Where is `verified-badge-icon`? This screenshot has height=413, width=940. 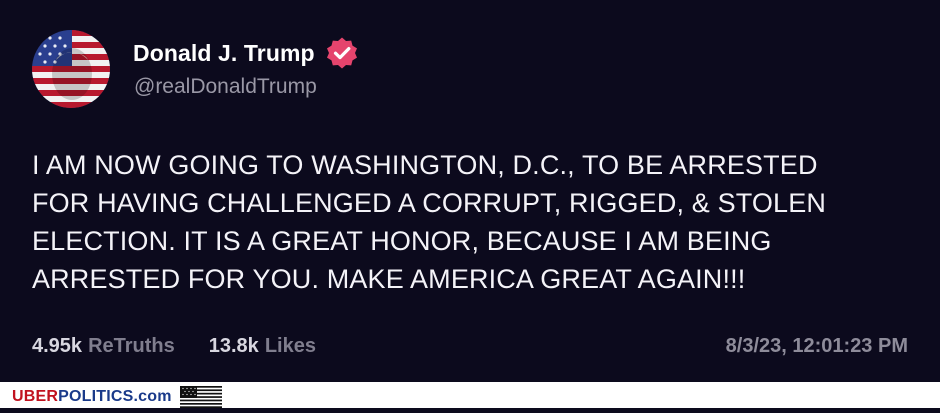
verified-badge-icon is located at coordinates (342, 53).